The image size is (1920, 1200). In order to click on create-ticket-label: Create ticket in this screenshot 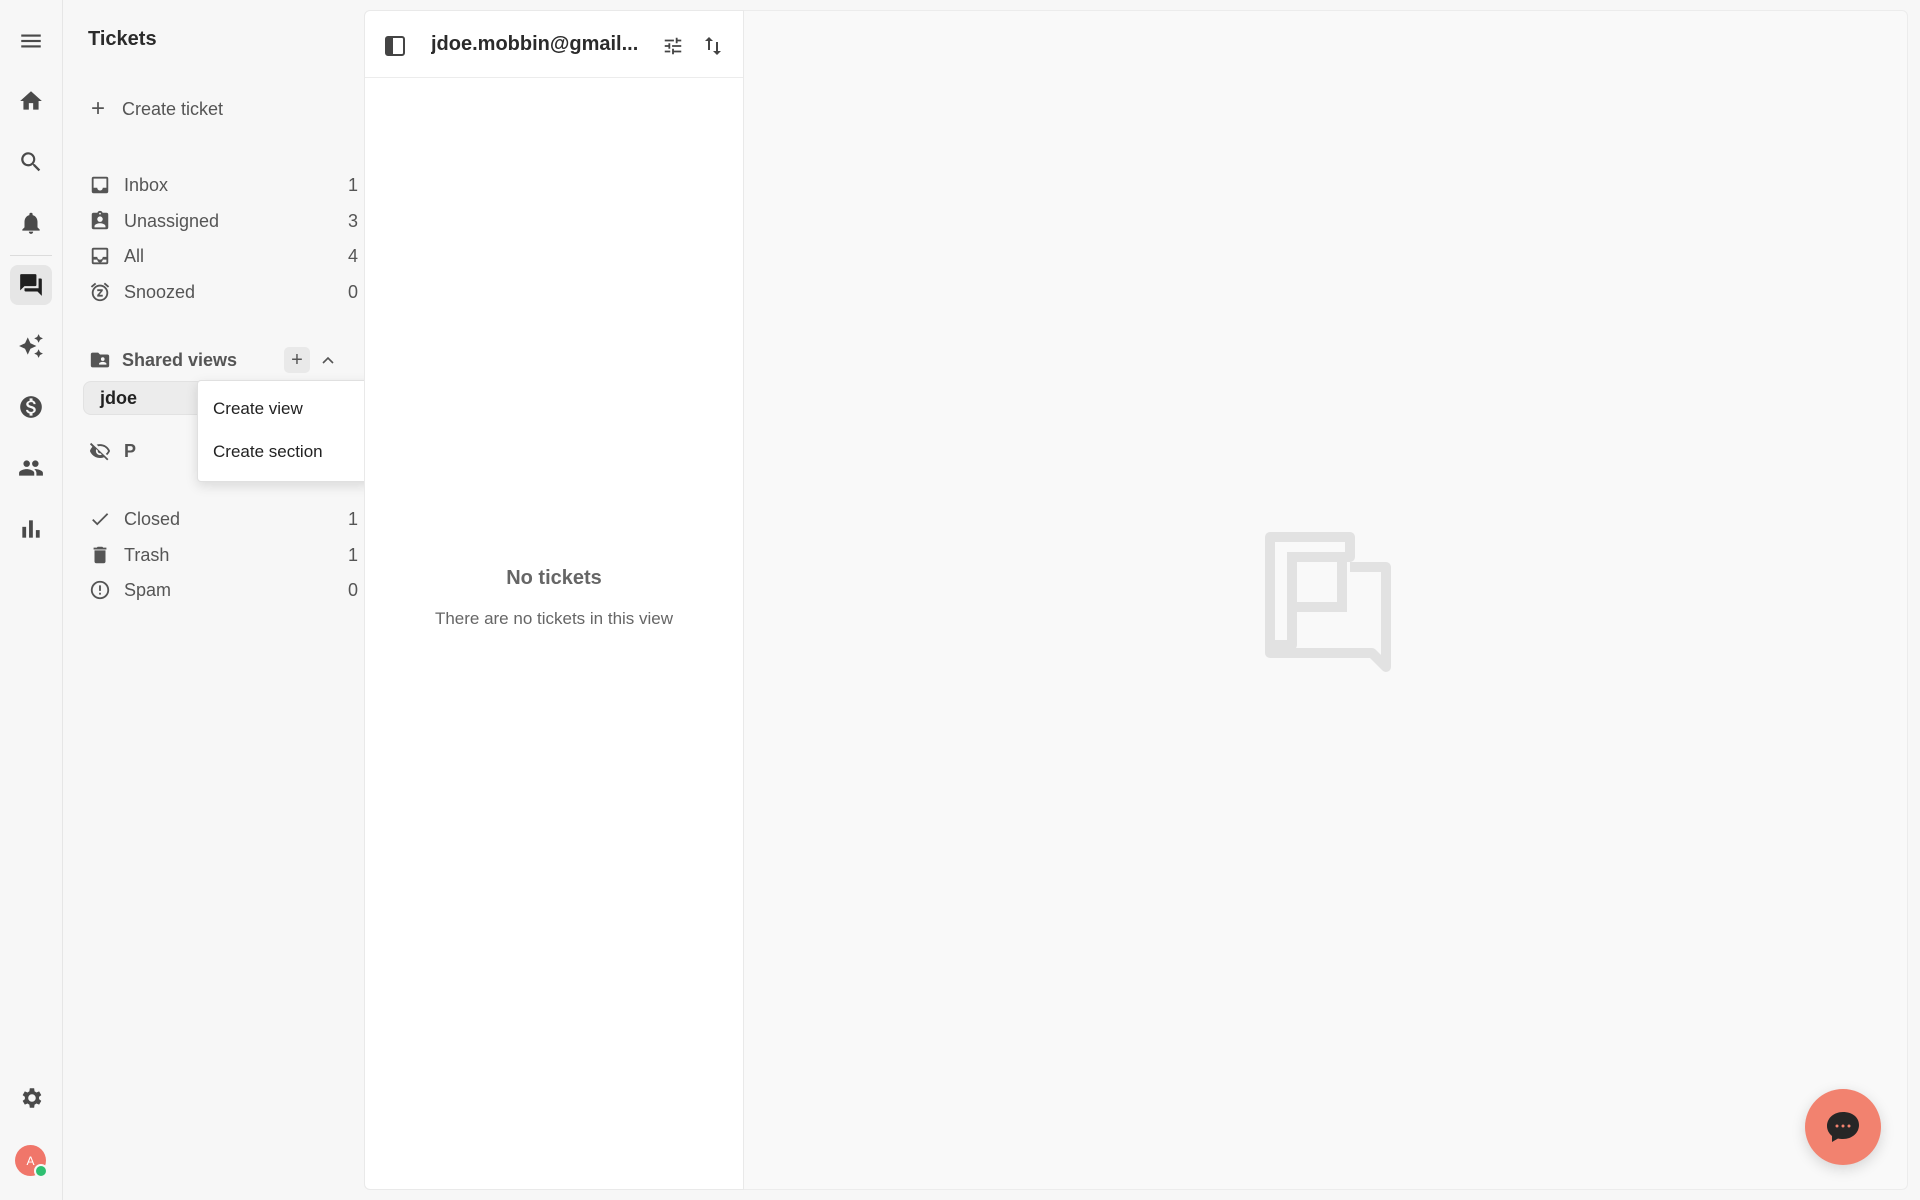, I will do `click(173, 108)`.